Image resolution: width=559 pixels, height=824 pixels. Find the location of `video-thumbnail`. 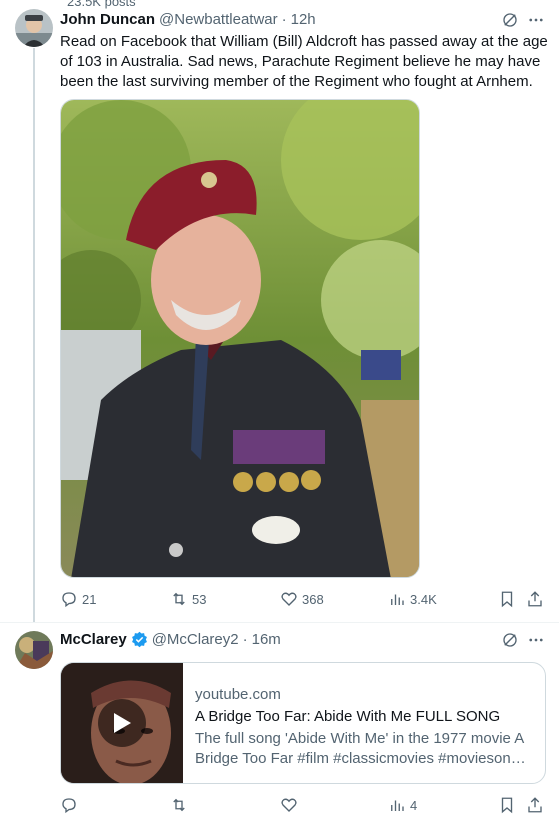

video-thumbnail is located at coordinates (122, 723).